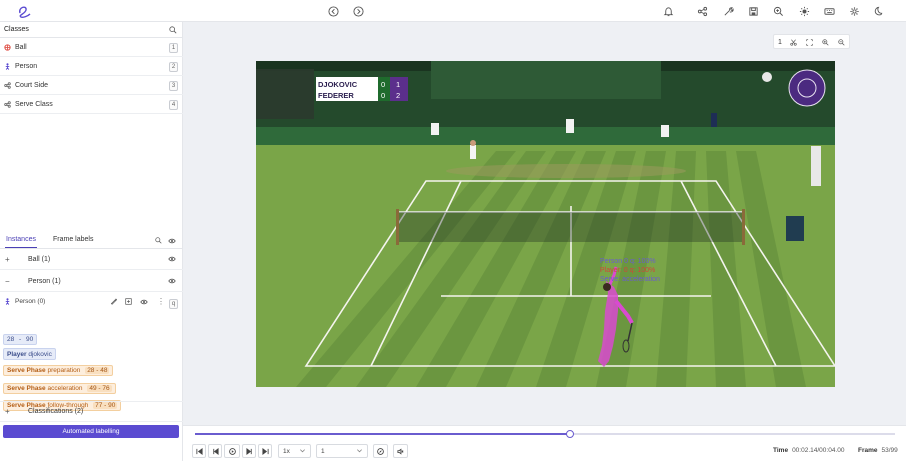  Describe the element at coordinates (294, 451) in the screenshot. I see `speed-select: 1x` at that location.